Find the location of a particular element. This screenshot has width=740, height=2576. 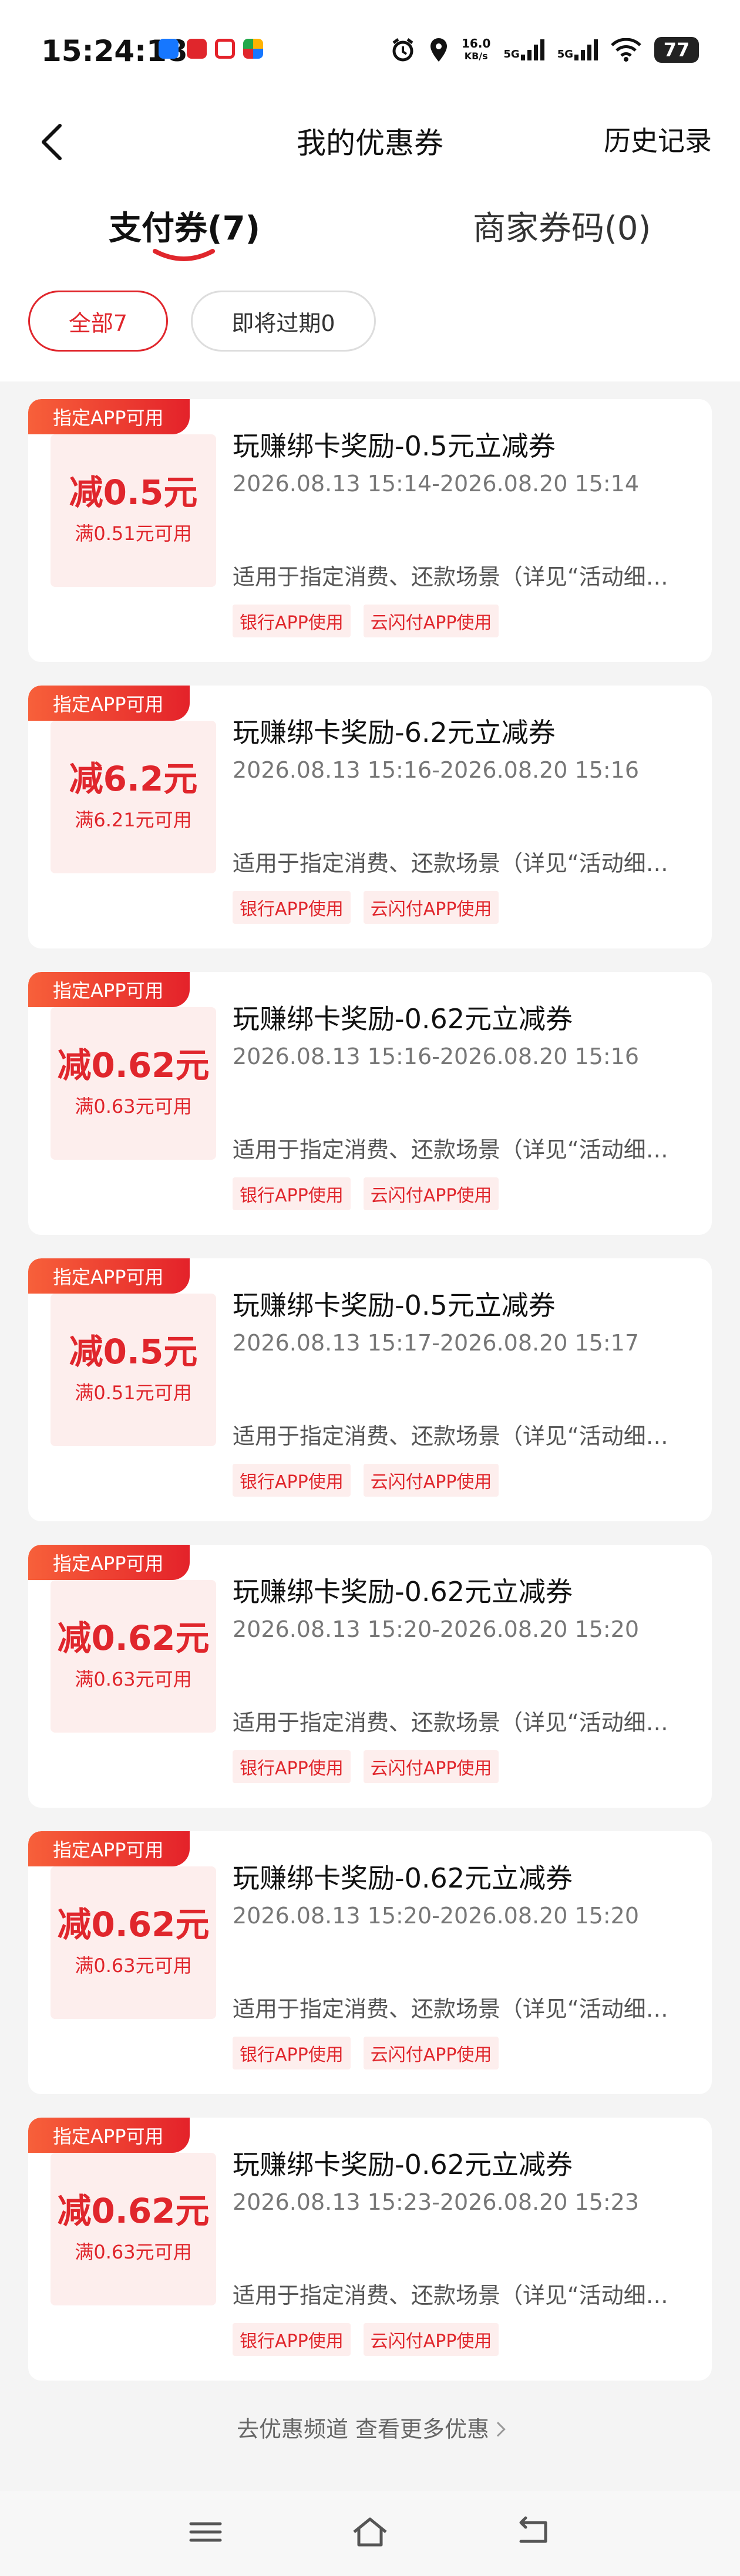

filter-expiring-chip: 即将过期0 is located at coordinates (283, 322).